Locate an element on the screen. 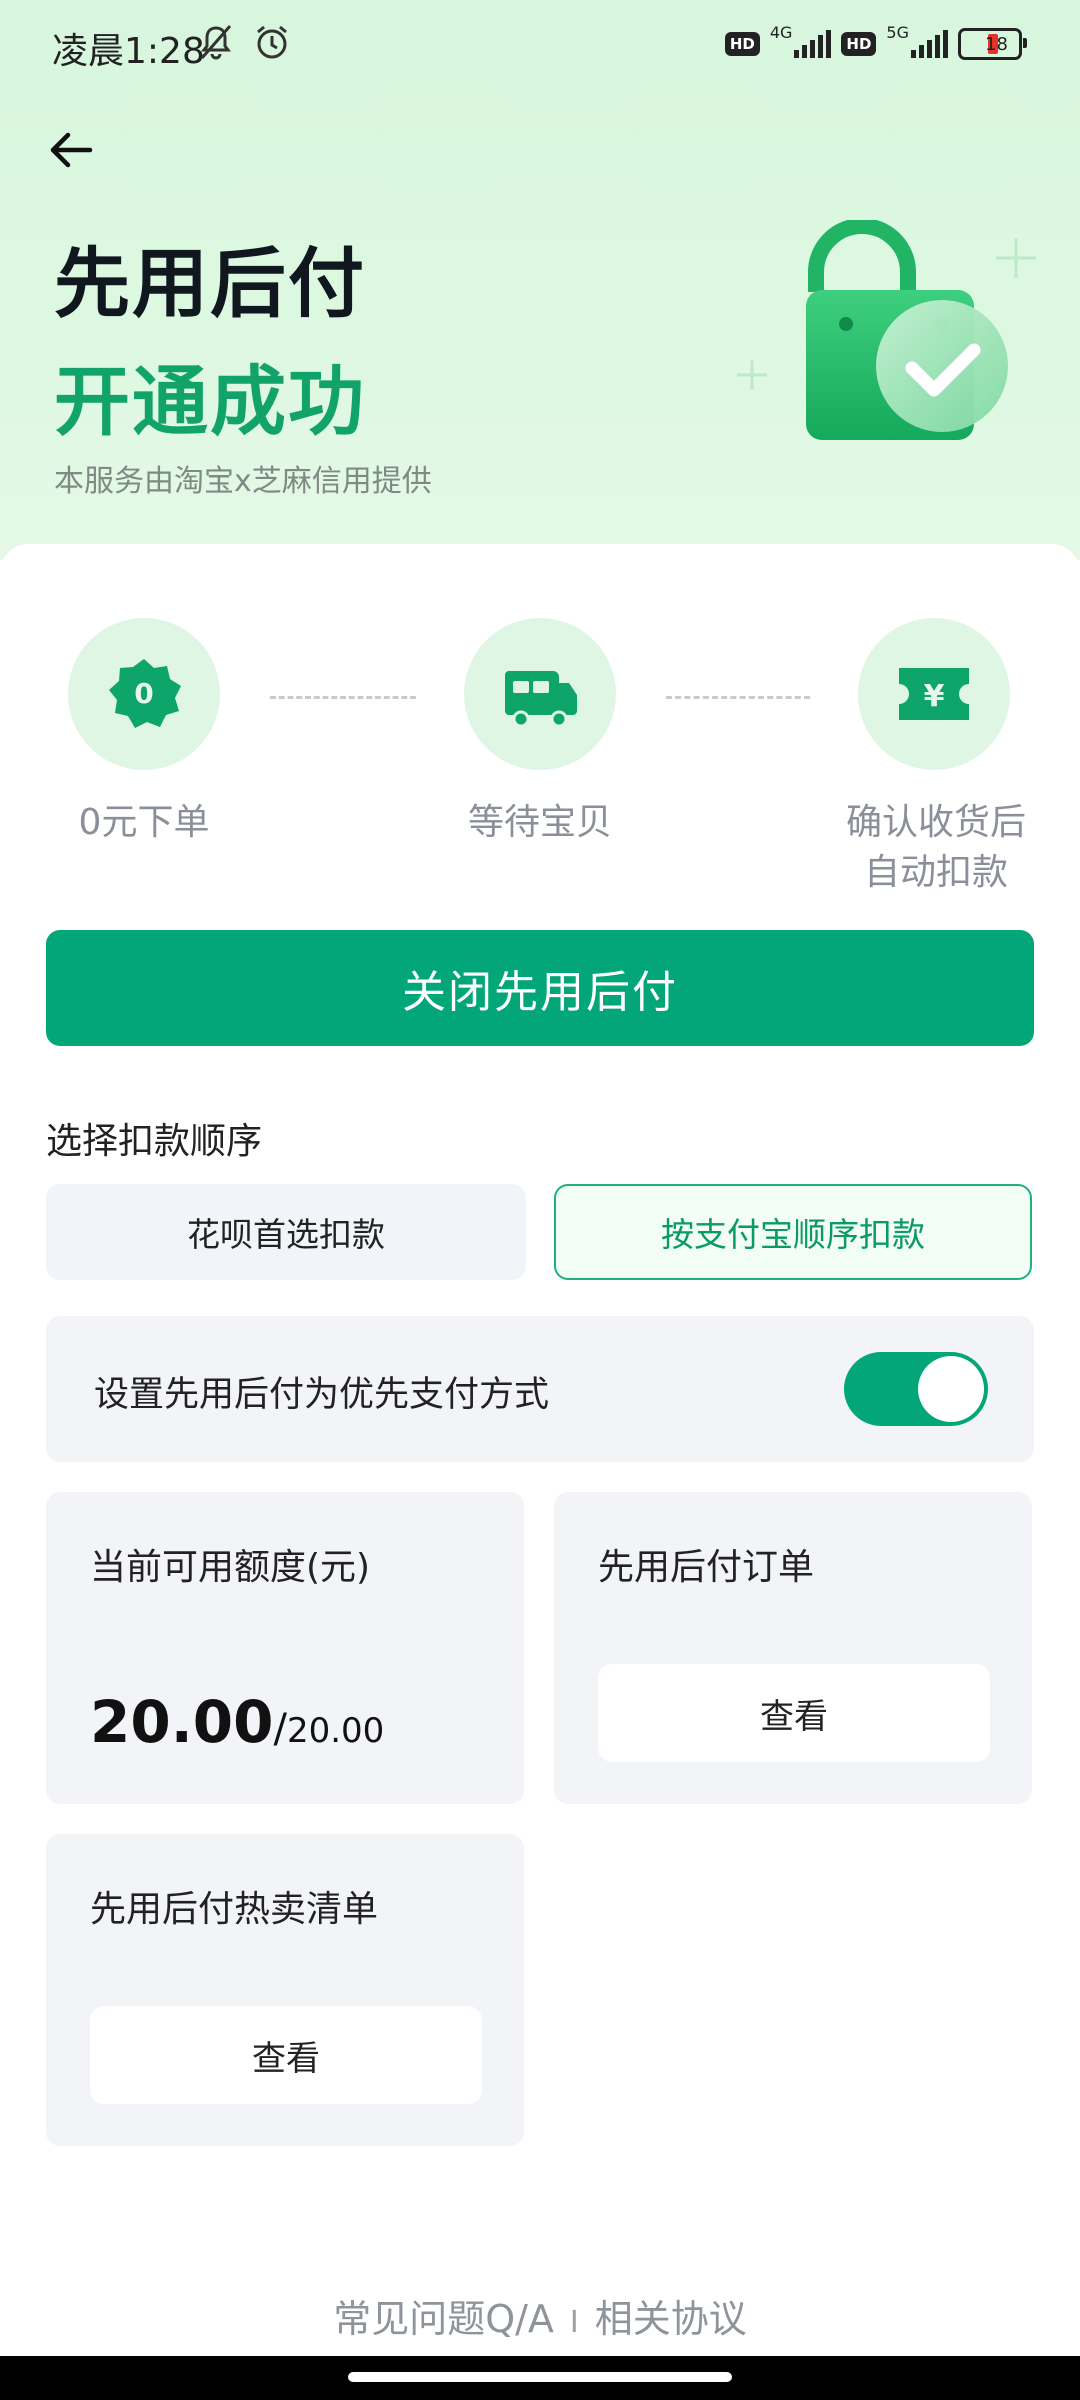  truck-icon is located at coordinates (541, 699).